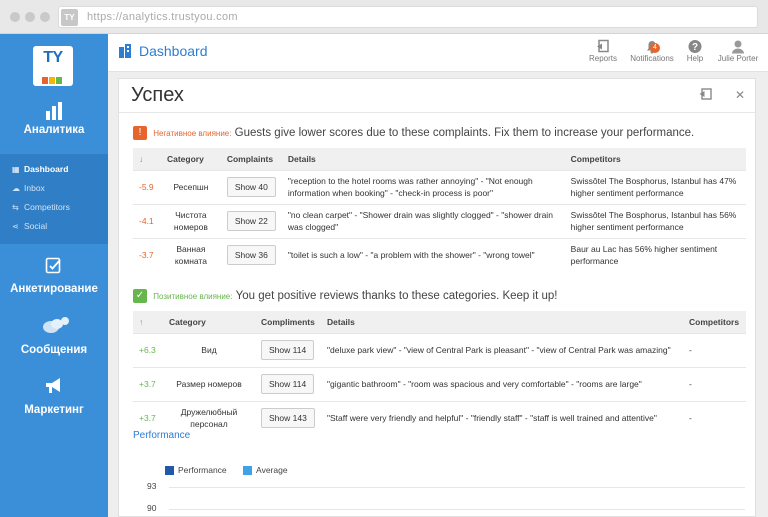  What do you see at coordinates (251, 159) in the screenshot?
I see `col-complaints: Complaints` at bounding box center [251, 159].